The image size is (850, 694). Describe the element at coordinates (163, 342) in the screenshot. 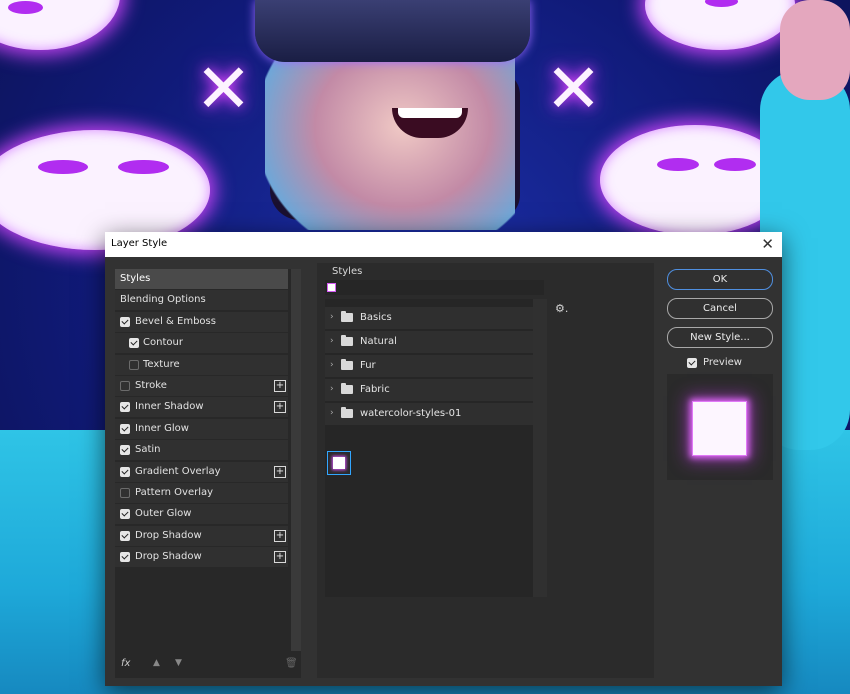

I see `effect-item-label: Contour` at that location.